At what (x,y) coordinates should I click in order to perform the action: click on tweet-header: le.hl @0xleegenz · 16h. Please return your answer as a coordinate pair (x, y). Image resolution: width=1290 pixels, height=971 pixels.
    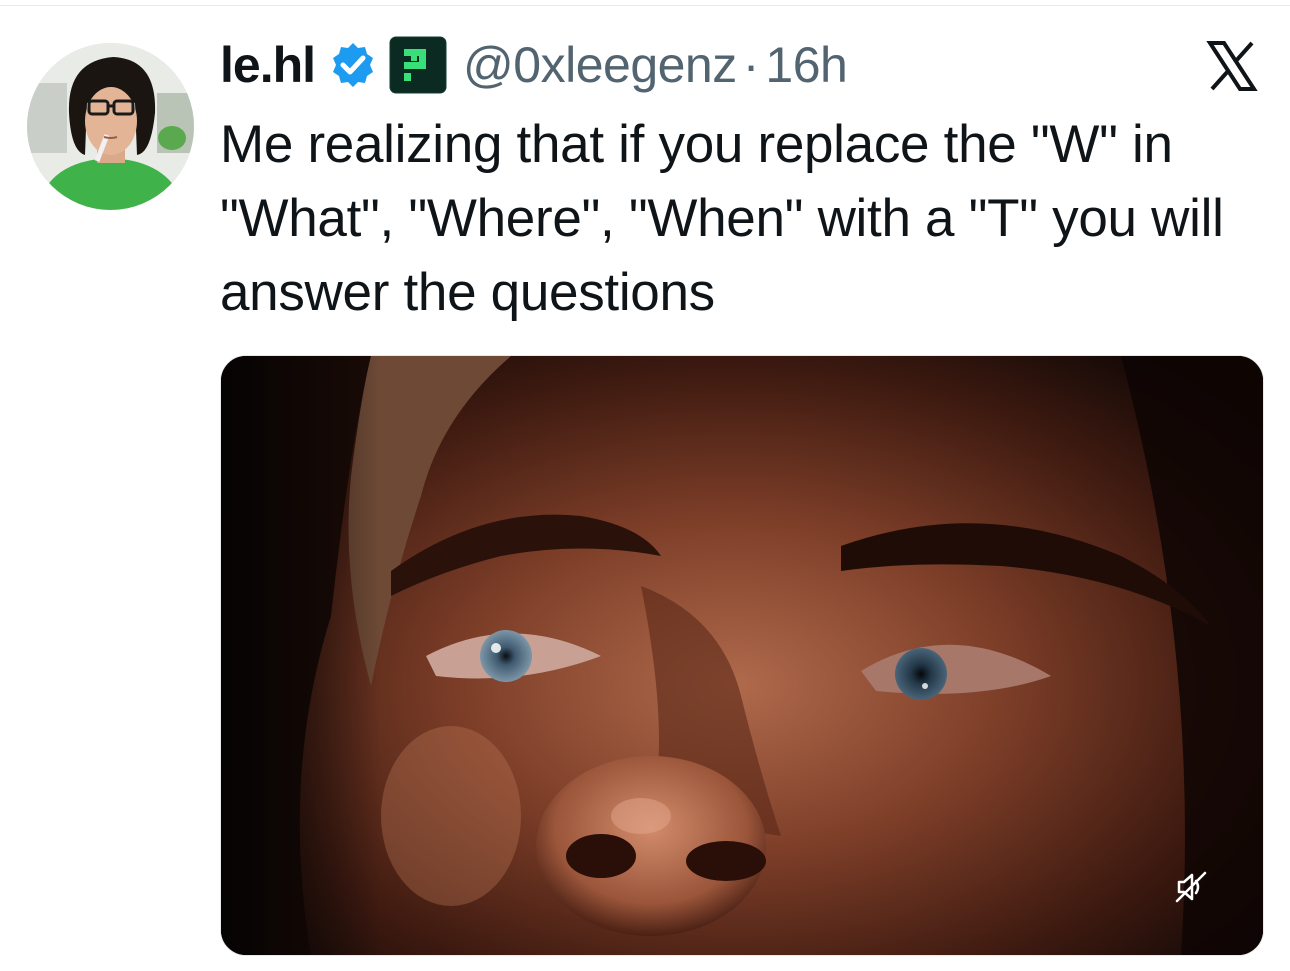
    Looking at the image, I should click on (534, 65).